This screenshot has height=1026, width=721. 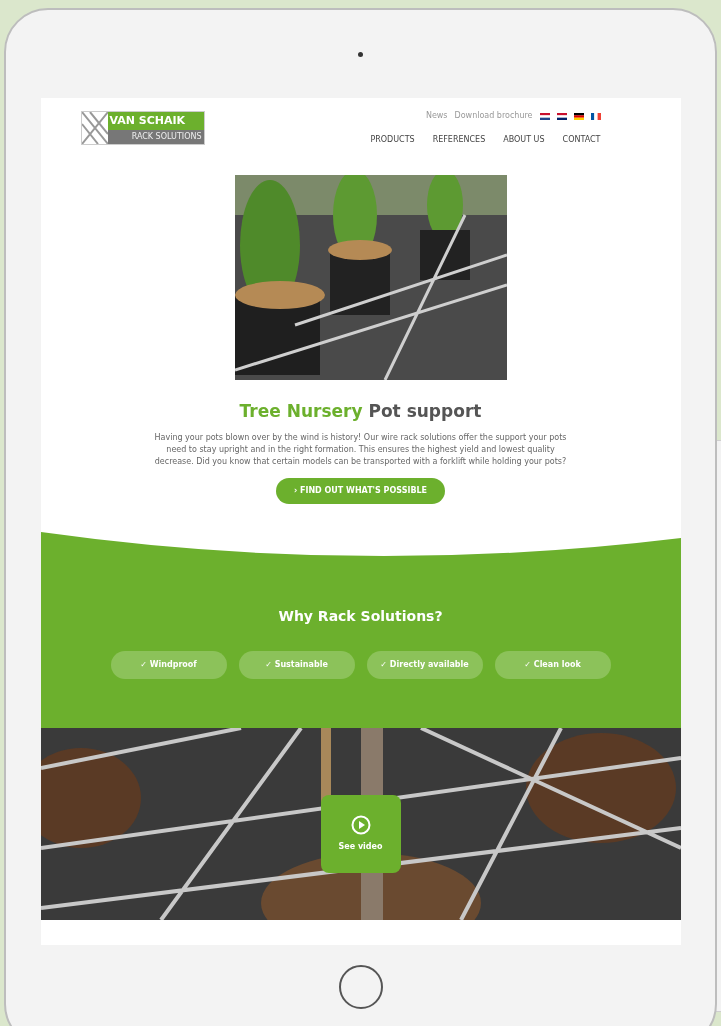 I want to click on top-link: Download brochure, so click(x=493, y=116).